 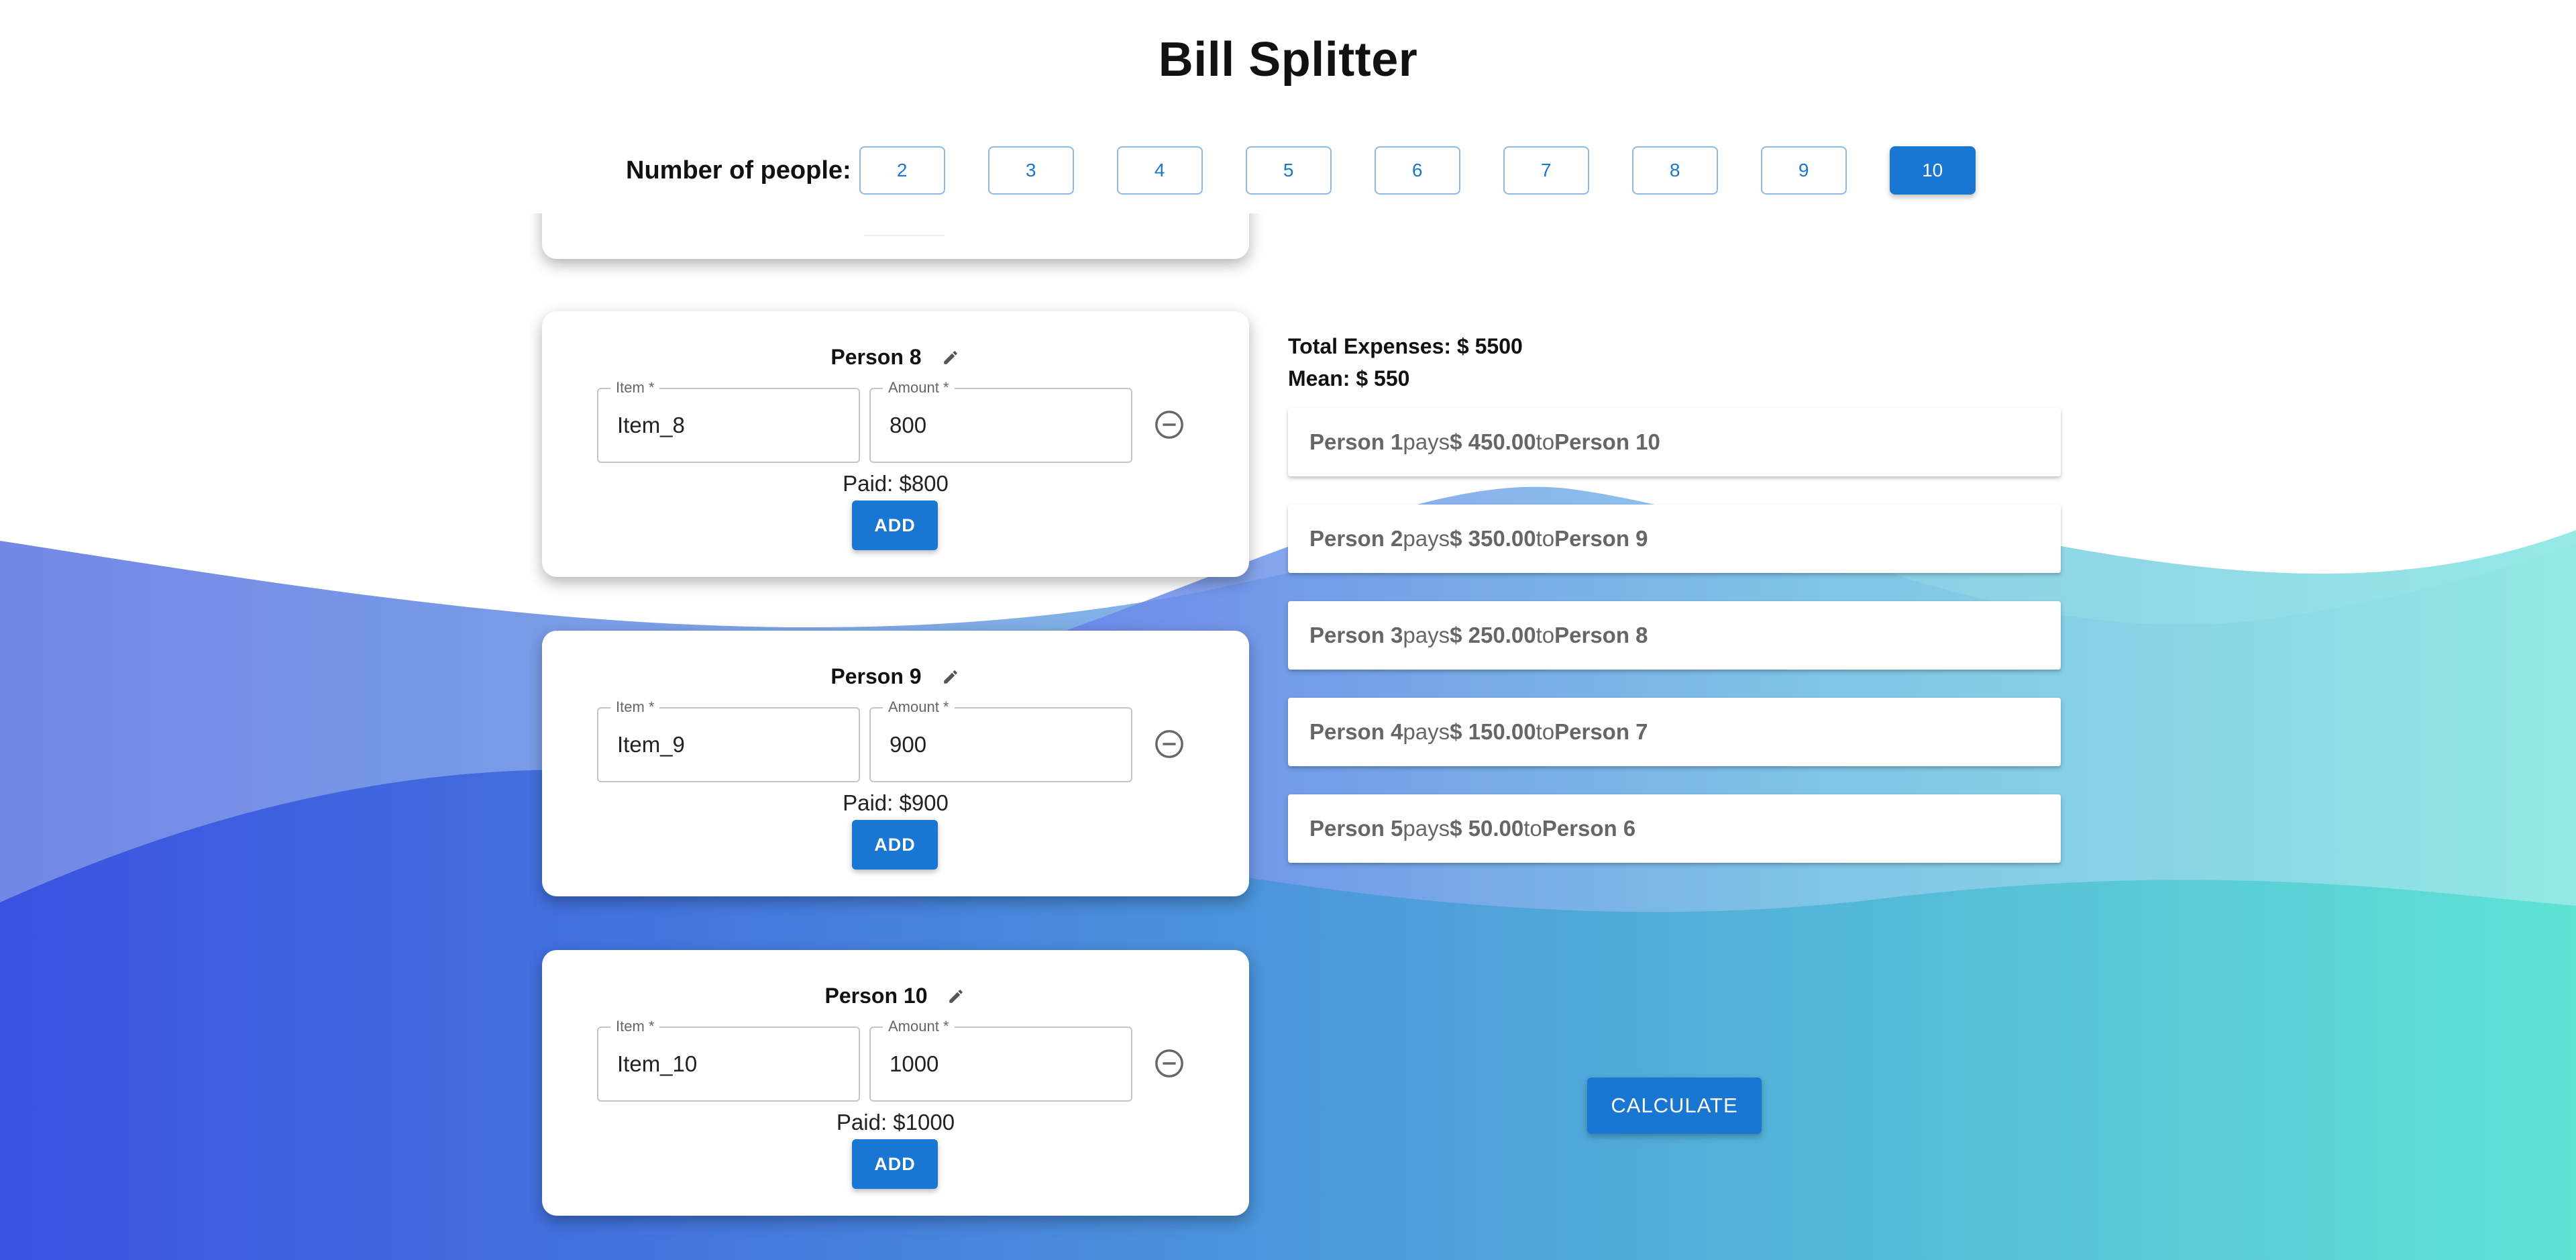 What do you see at coordinates (904, 236) in the screenshot?
I see `divider` at bounding box center [904, 236].